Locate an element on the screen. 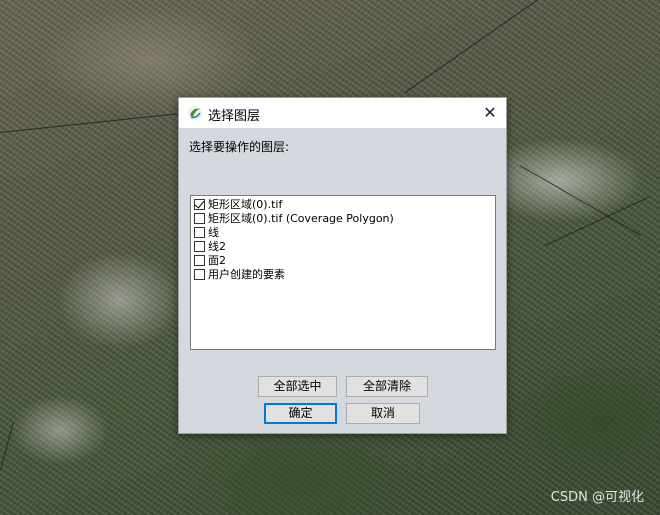  select-all-button: 全部选中 is located at coordinates (297, 386).